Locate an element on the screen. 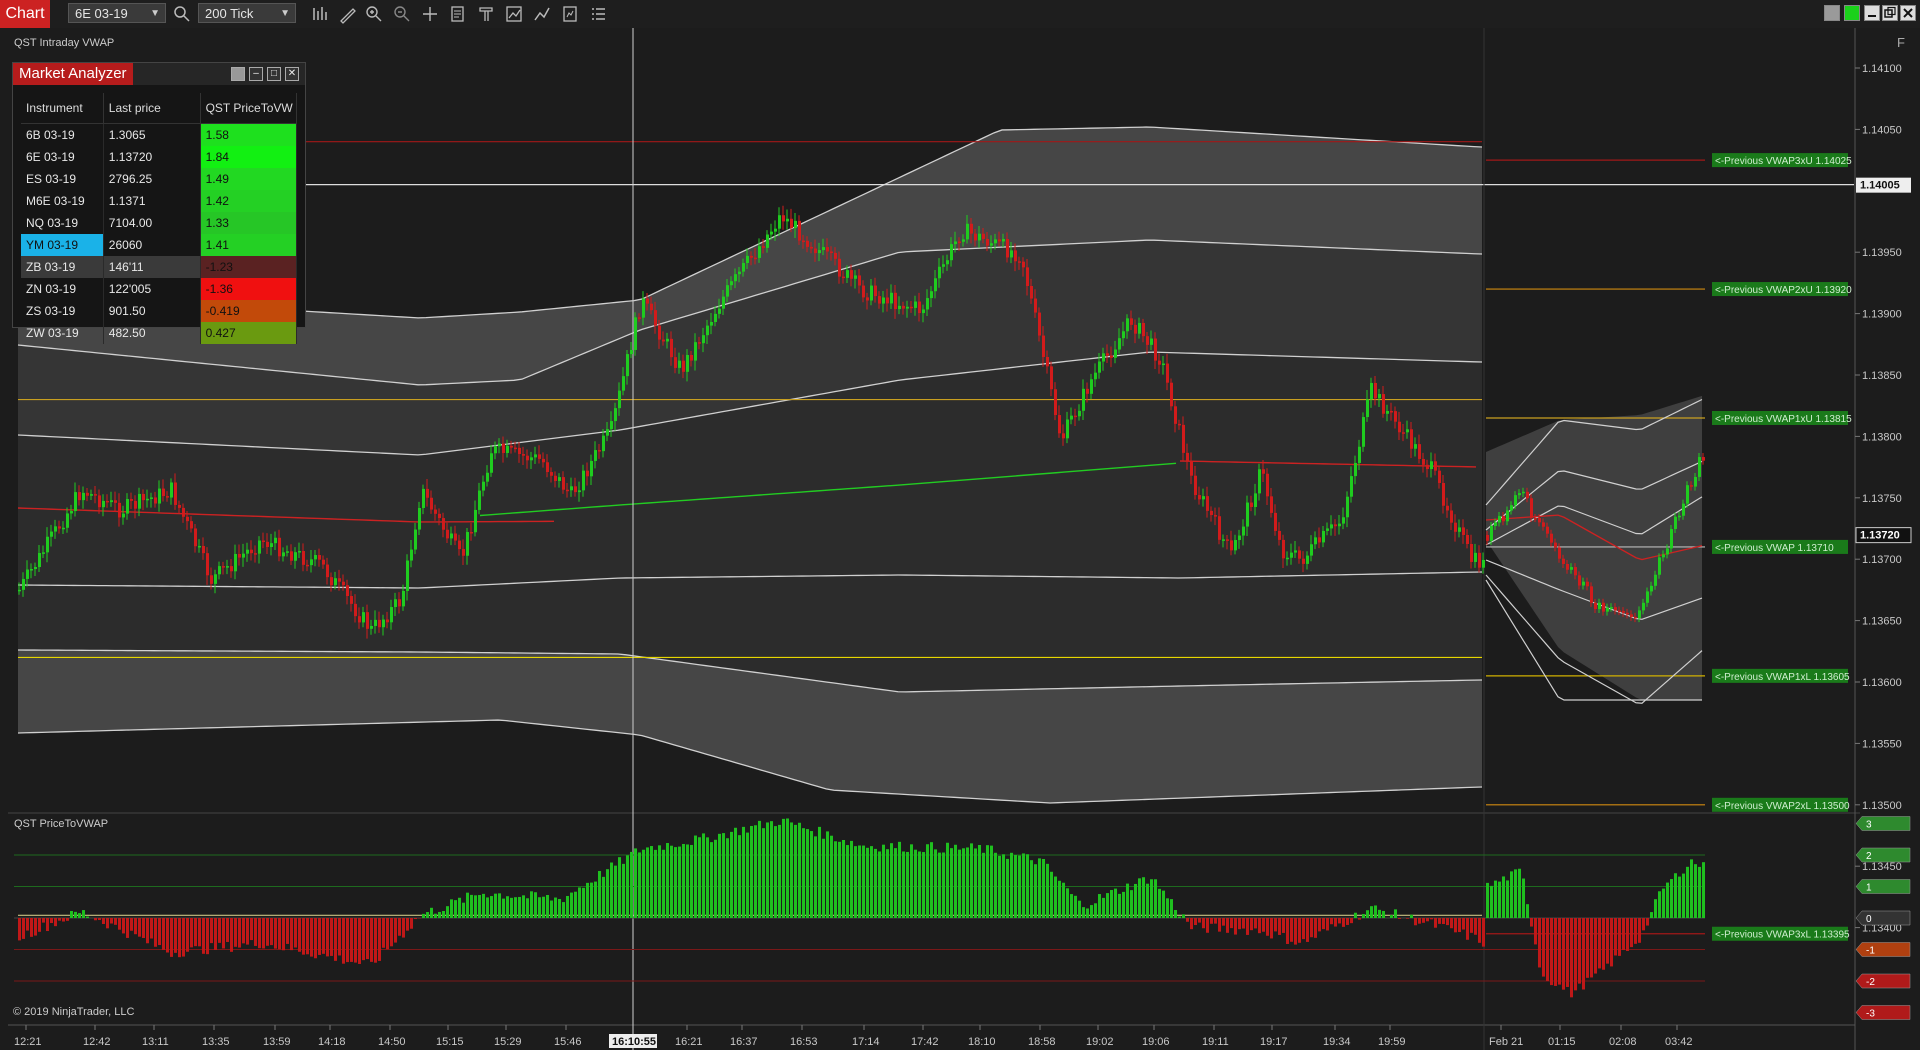 The width and height of the screenshot is (1920, 1050). chart-trader-icon is located at coordinates (542, 14).